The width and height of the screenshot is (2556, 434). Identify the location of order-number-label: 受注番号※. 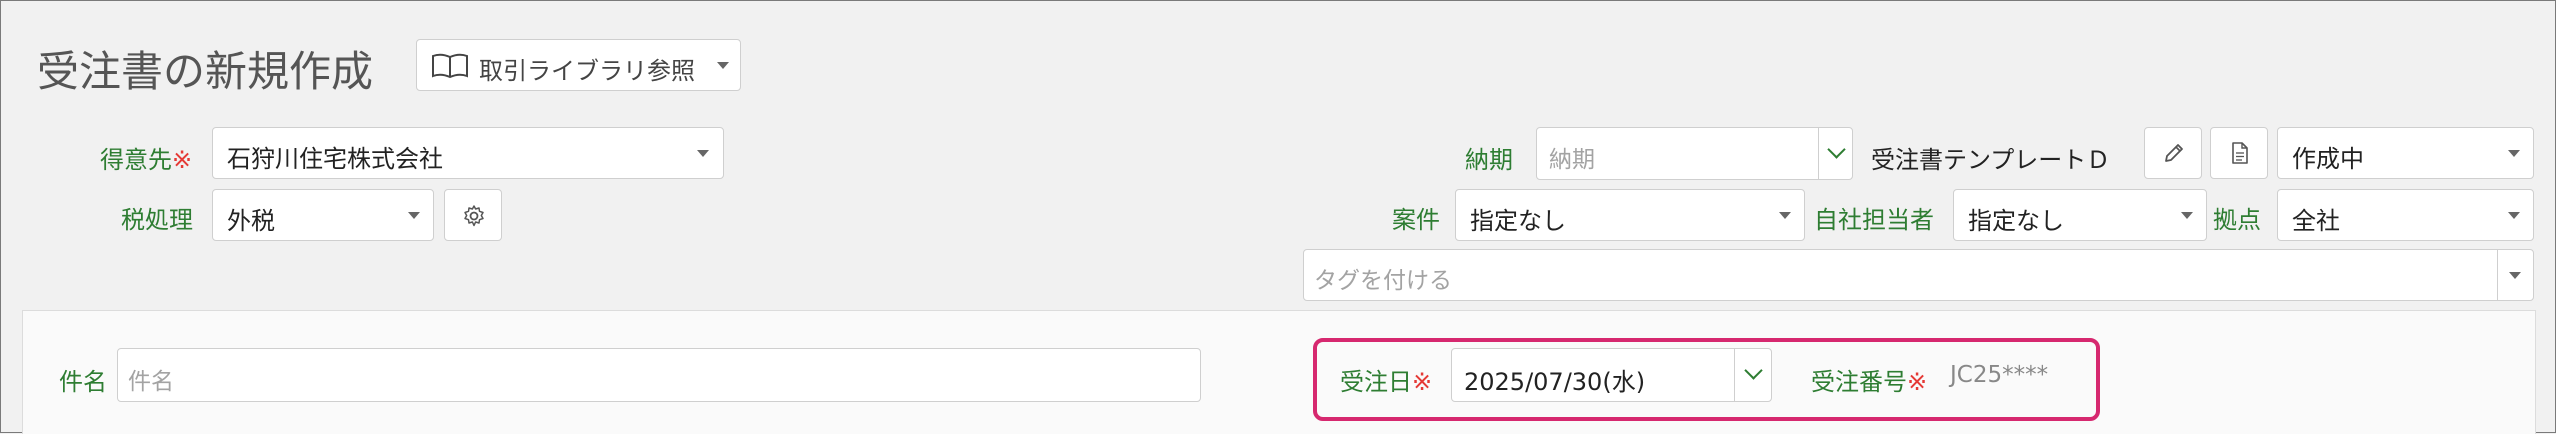
(1869, 379).